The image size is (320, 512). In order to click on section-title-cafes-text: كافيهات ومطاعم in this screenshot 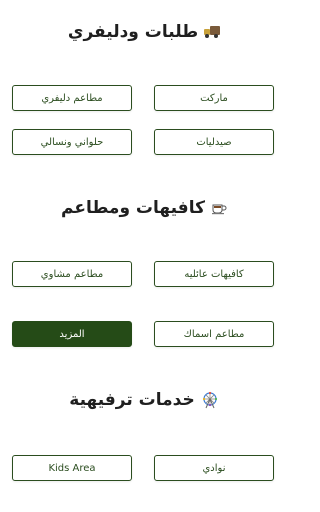, I will do `click(133, 208)`.